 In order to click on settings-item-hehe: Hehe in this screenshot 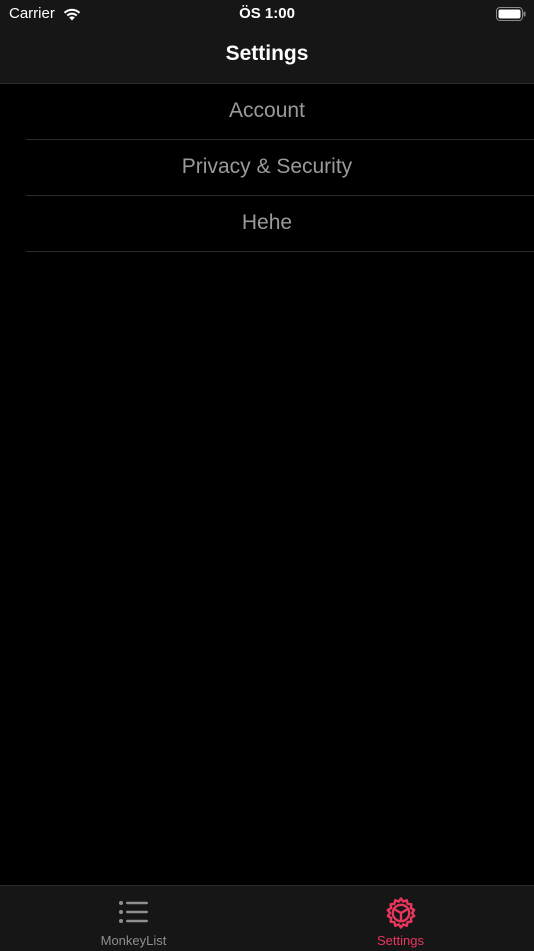, I will do `click(267, 224)`.